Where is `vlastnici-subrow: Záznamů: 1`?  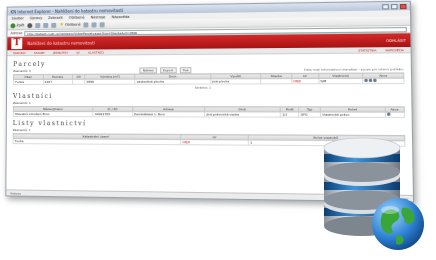
vlastnici-subrow: Záznamů: 1 is located at coordinates (209, 103).